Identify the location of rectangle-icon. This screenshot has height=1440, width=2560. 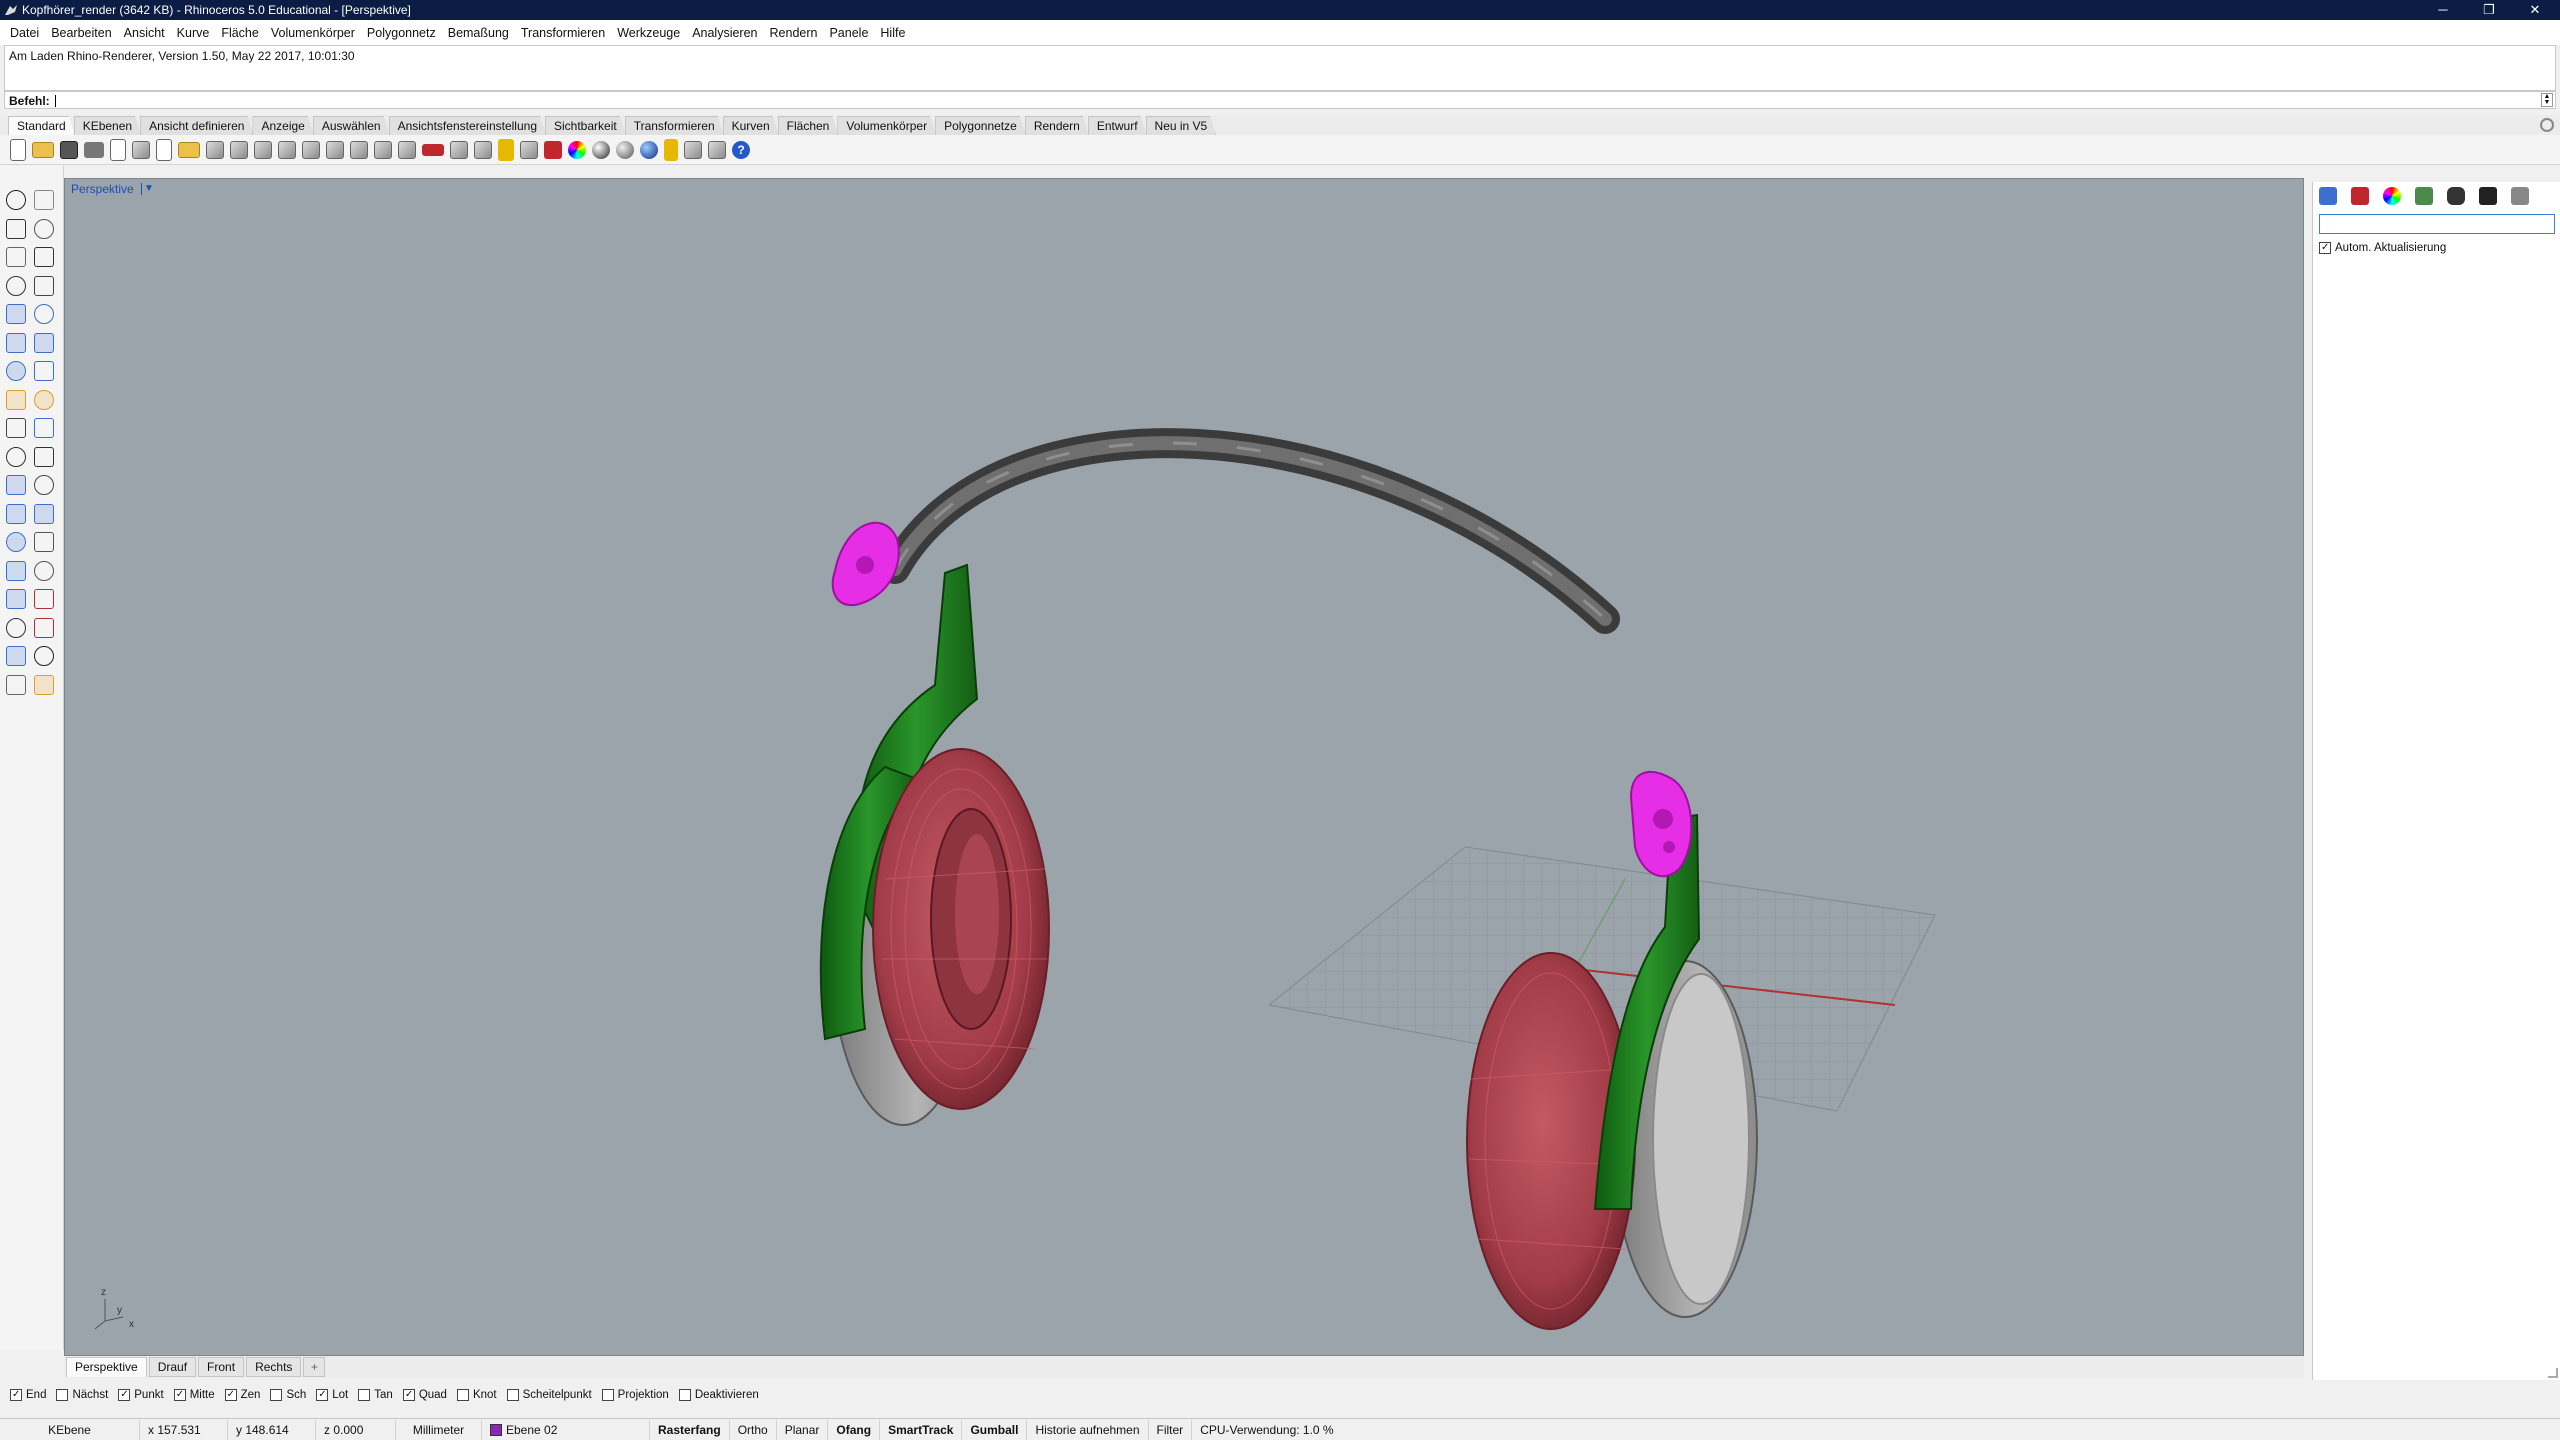
(44, 285).